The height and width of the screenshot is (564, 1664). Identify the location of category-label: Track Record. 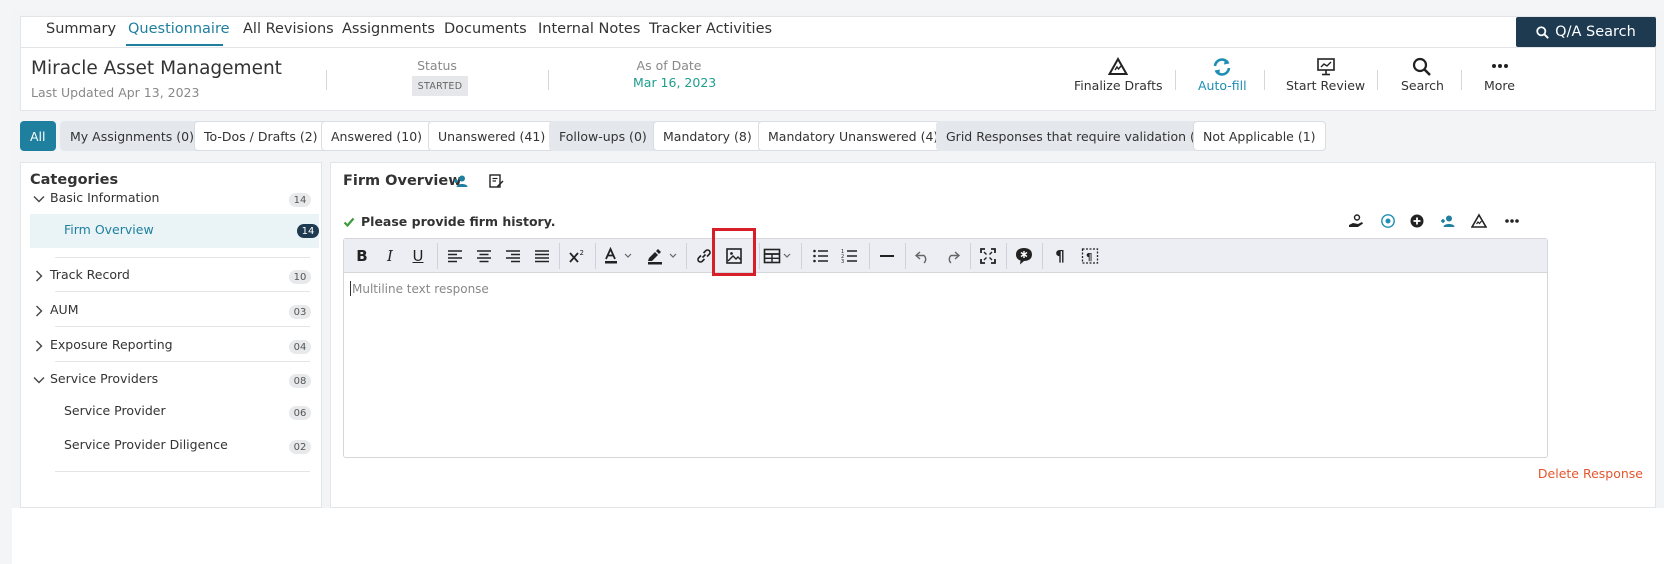
(90, 274).